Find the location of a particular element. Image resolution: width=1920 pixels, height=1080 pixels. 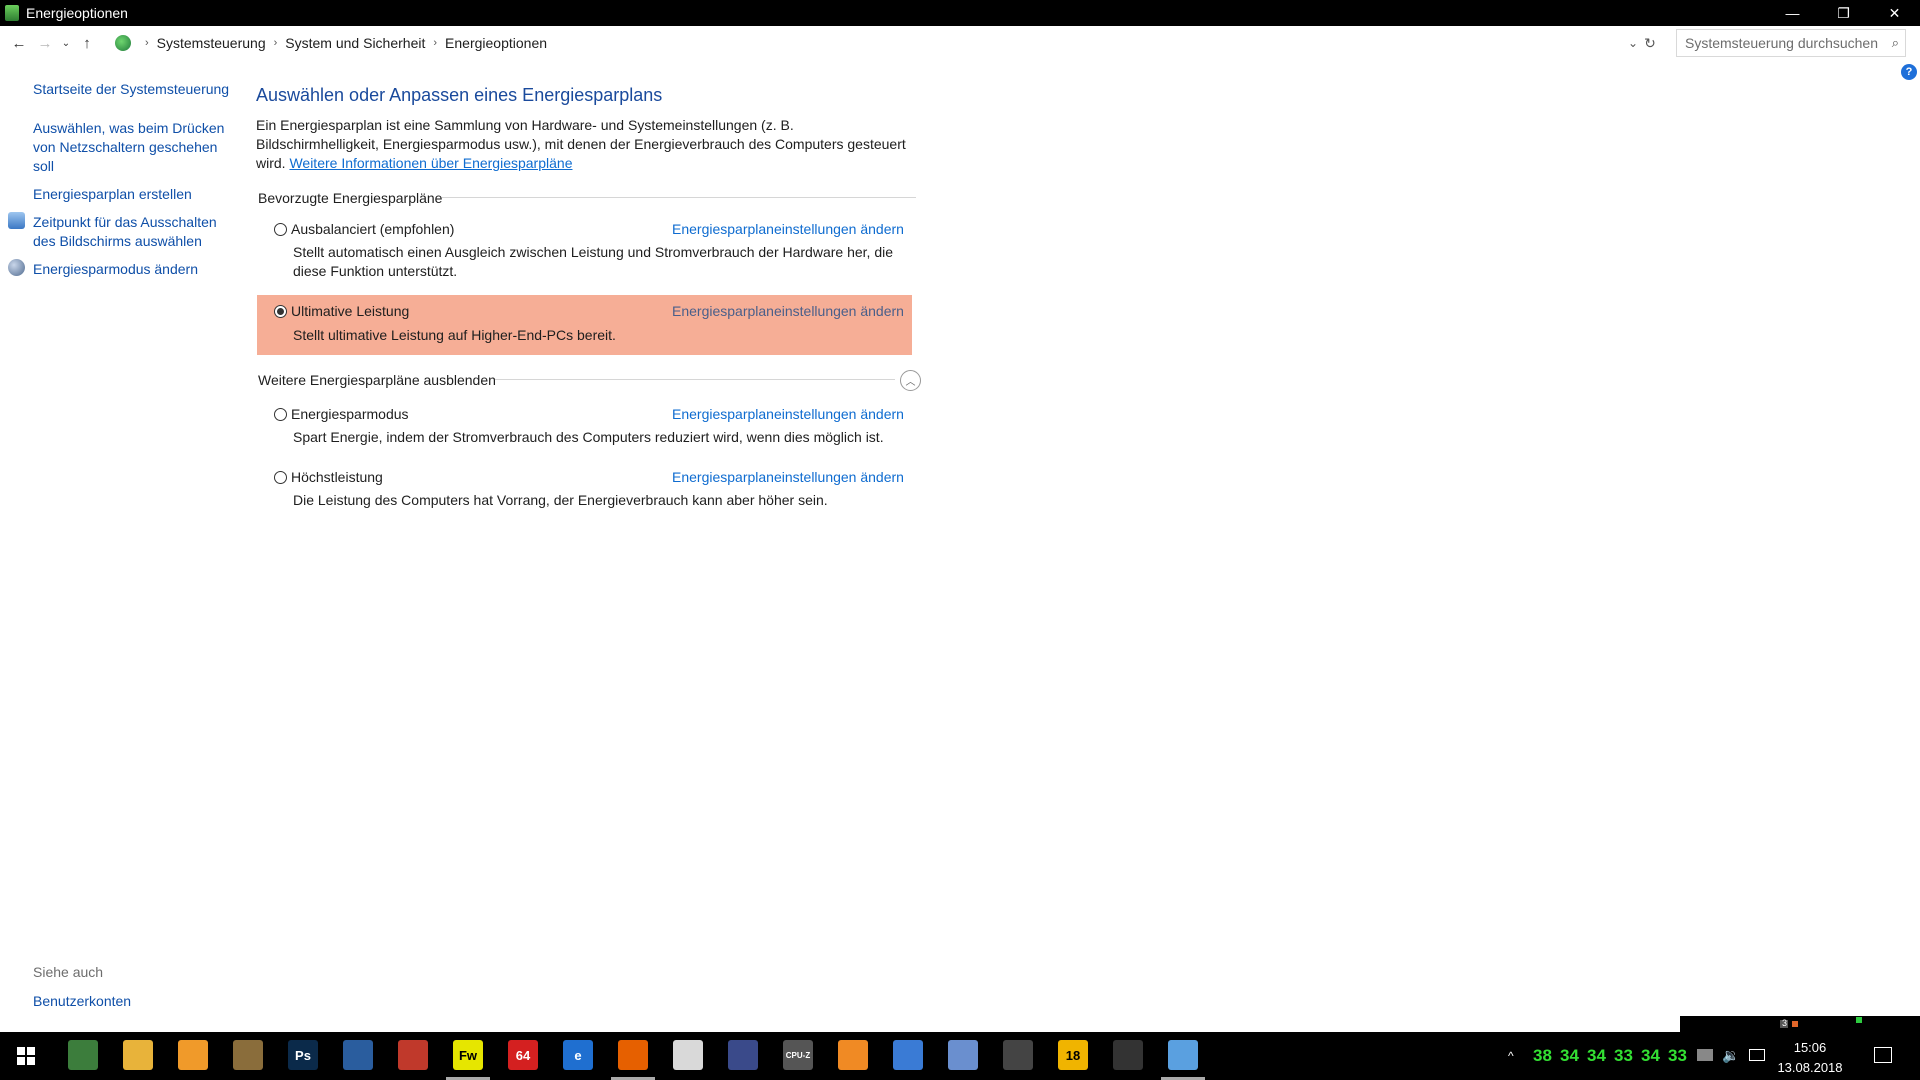

window-controls: — ❐ ✕ is located at coordinates (1843, 13).